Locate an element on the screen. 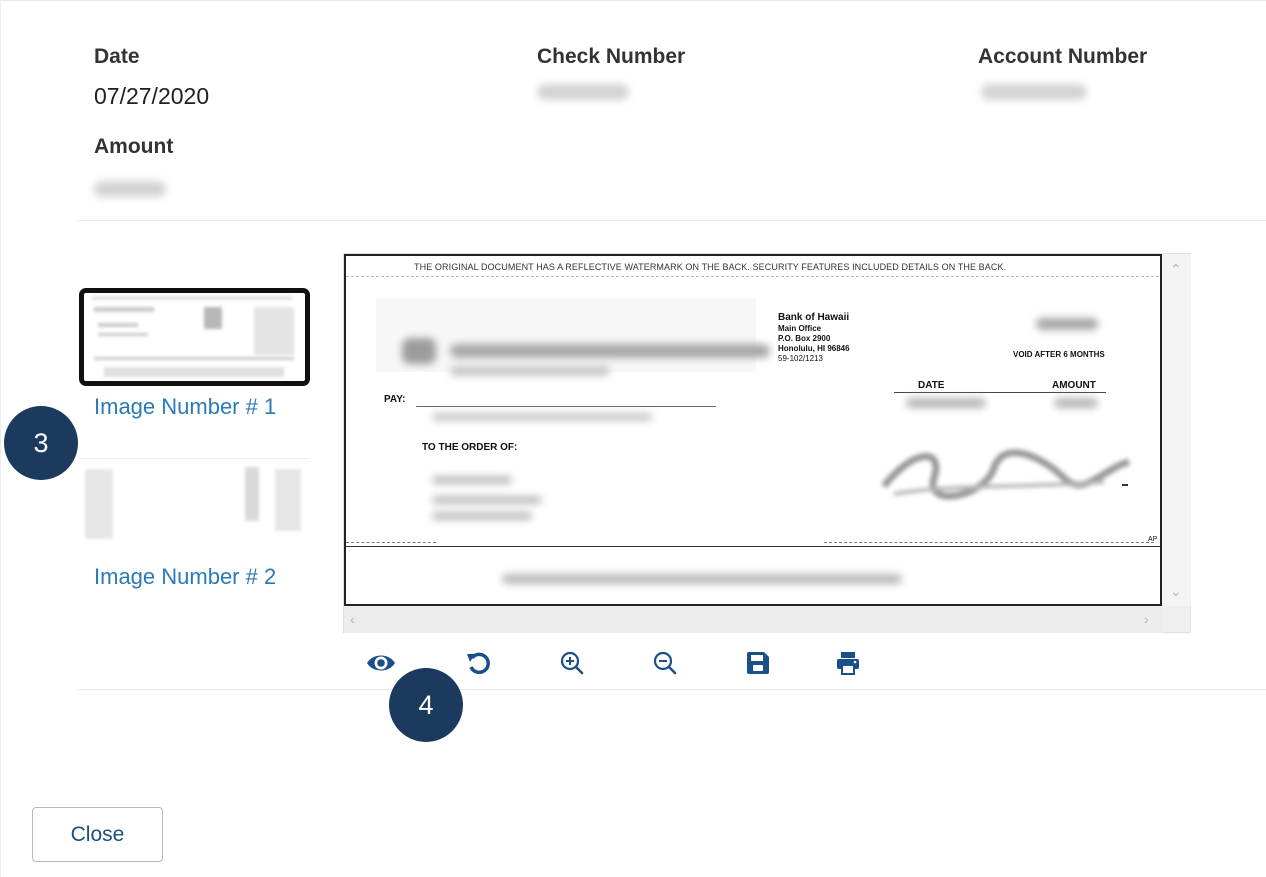 This screenshot has height=877, width=1266. save-button is located at coordinates (758, 663).